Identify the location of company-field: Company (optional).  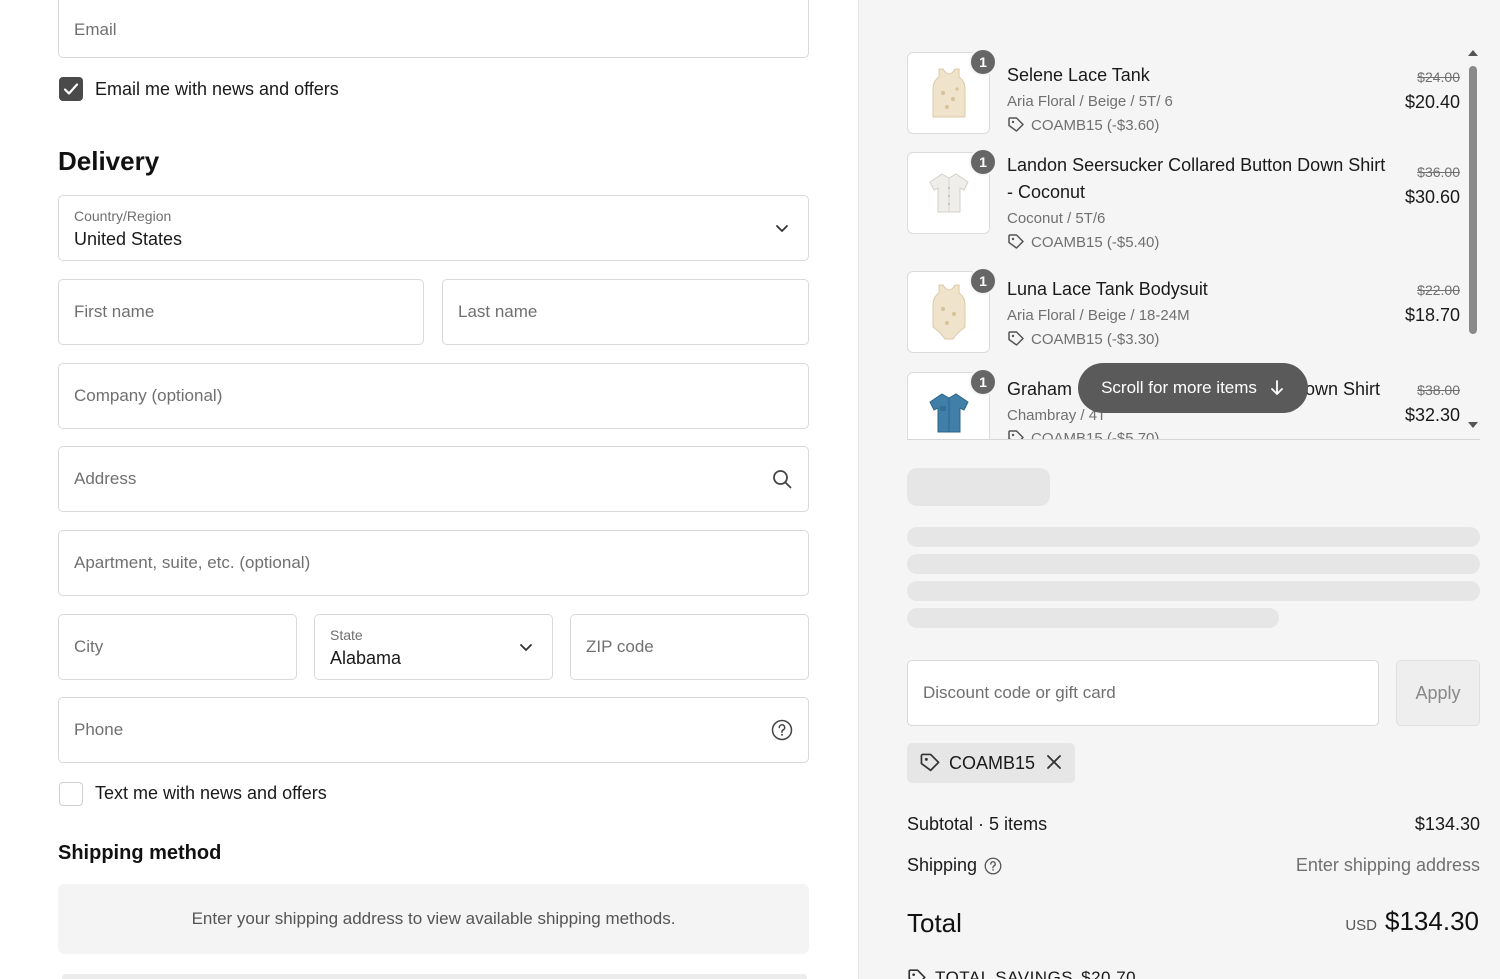
(433, 396).